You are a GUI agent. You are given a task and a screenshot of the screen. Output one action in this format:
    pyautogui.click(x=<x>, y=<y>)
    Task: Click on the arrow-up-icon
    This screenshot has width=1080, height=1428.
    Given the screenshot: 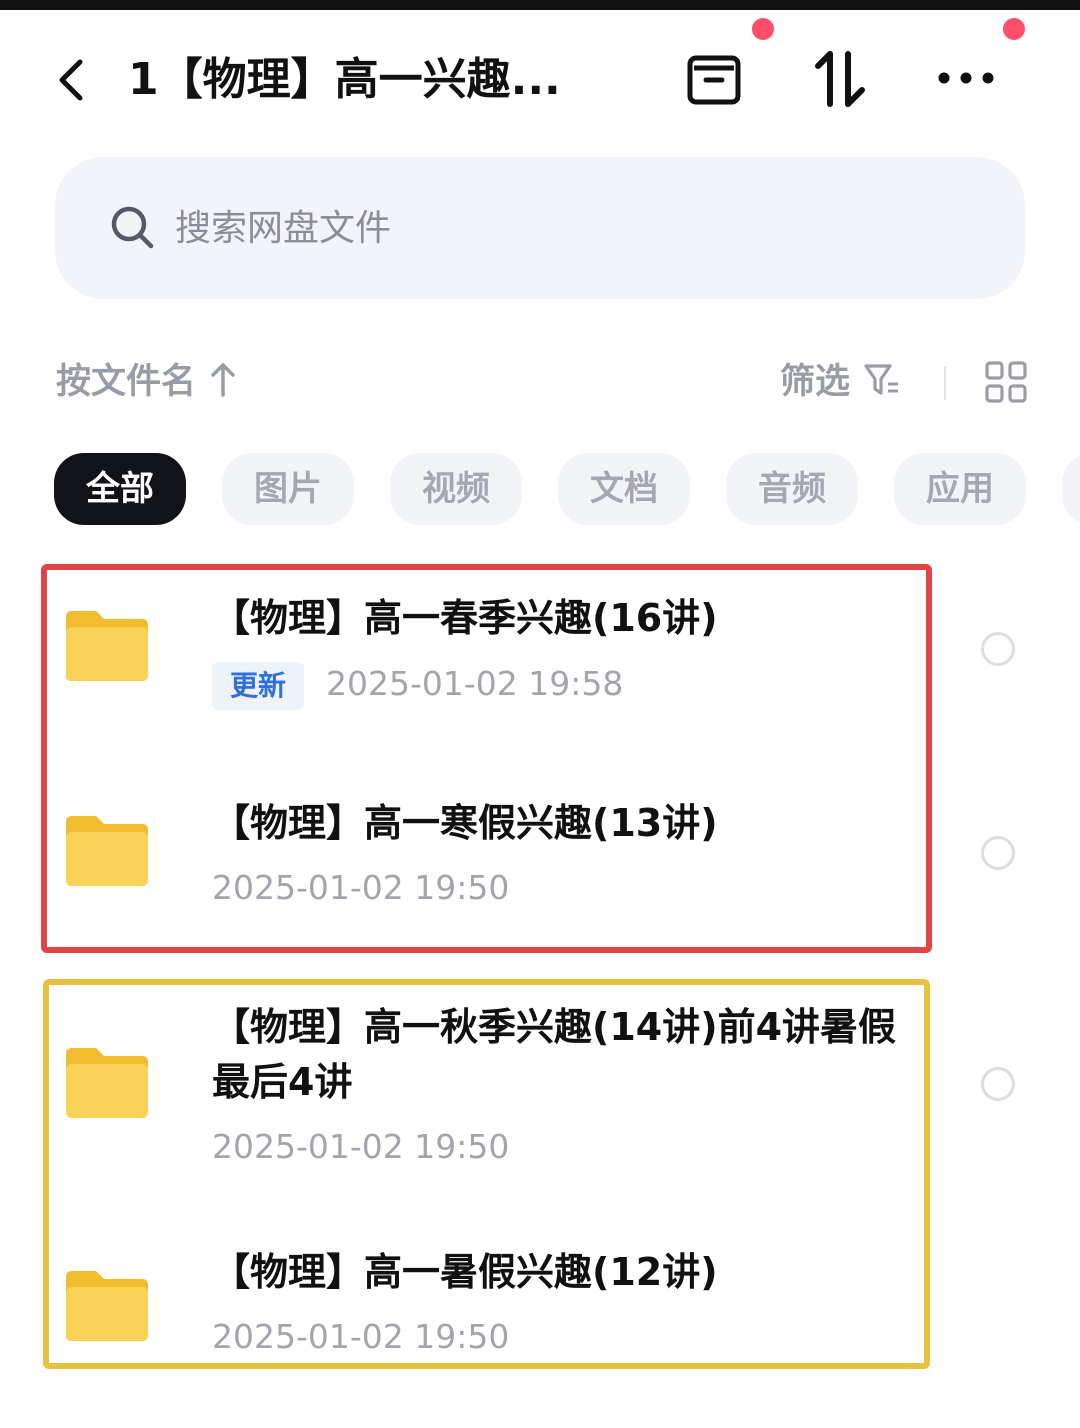 What is the action you would take?
    pyautogui.click(x=223, y=380)
    